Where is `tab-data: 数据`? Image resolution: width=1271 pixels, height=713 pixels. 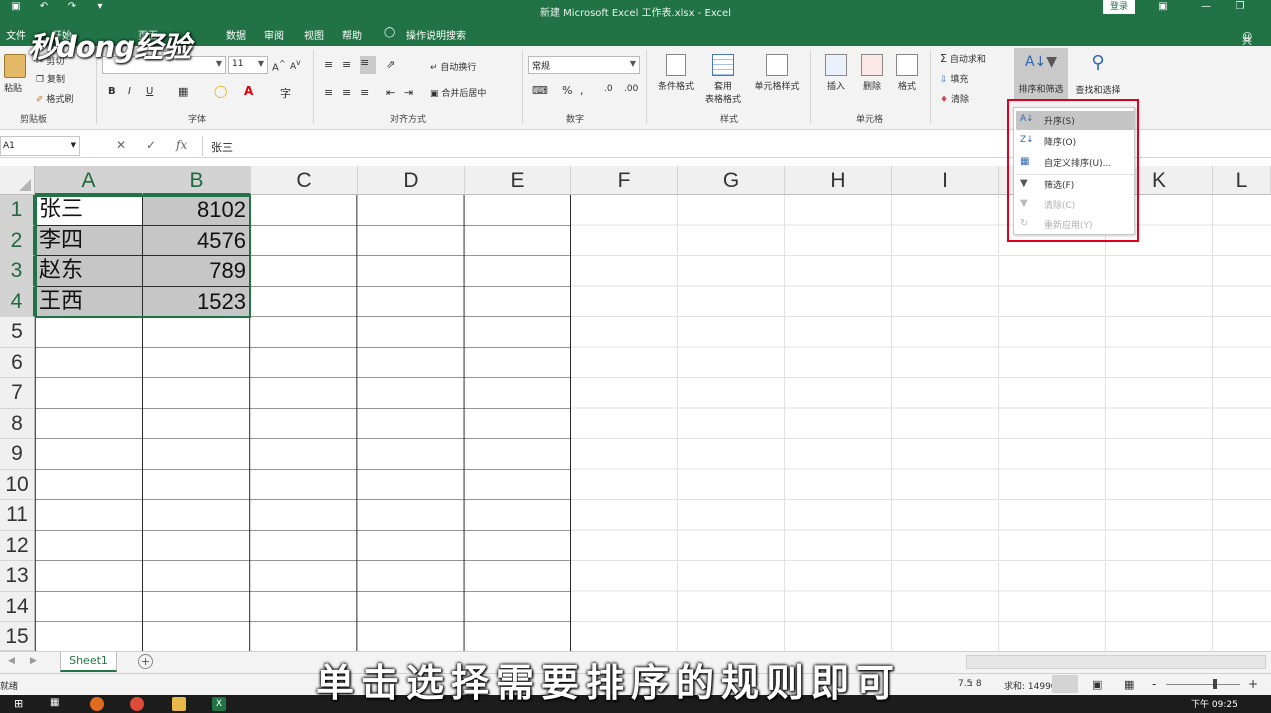
tab-data: 数据 is located at coordinates (236, 34).